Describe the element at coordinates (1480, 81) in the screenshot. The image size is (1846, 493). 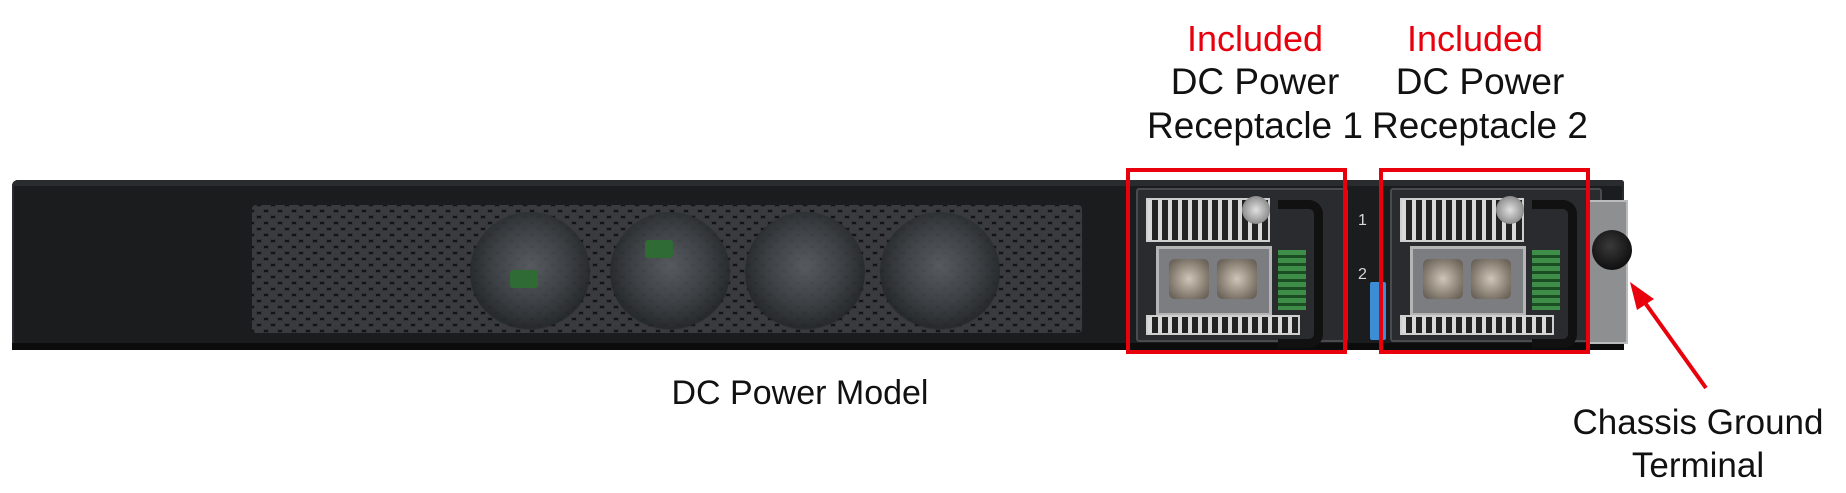
I see `receptacle-2-name-line1: DC Power` at that location.